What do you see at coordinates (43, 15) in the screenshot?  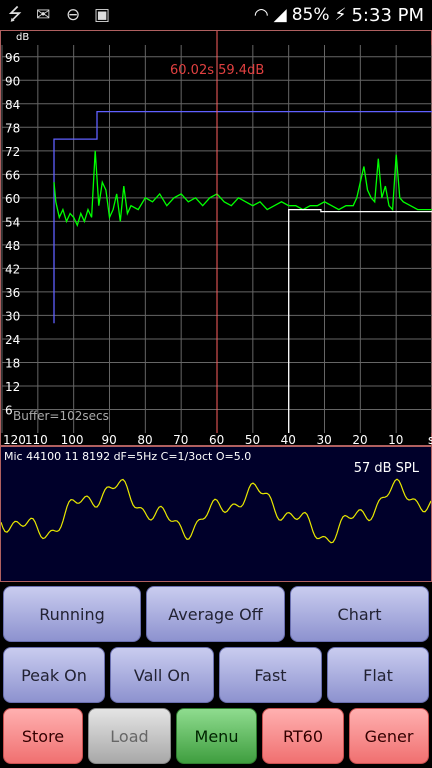 I see `mail-icon: ✉` at bounding box center [43, 15].